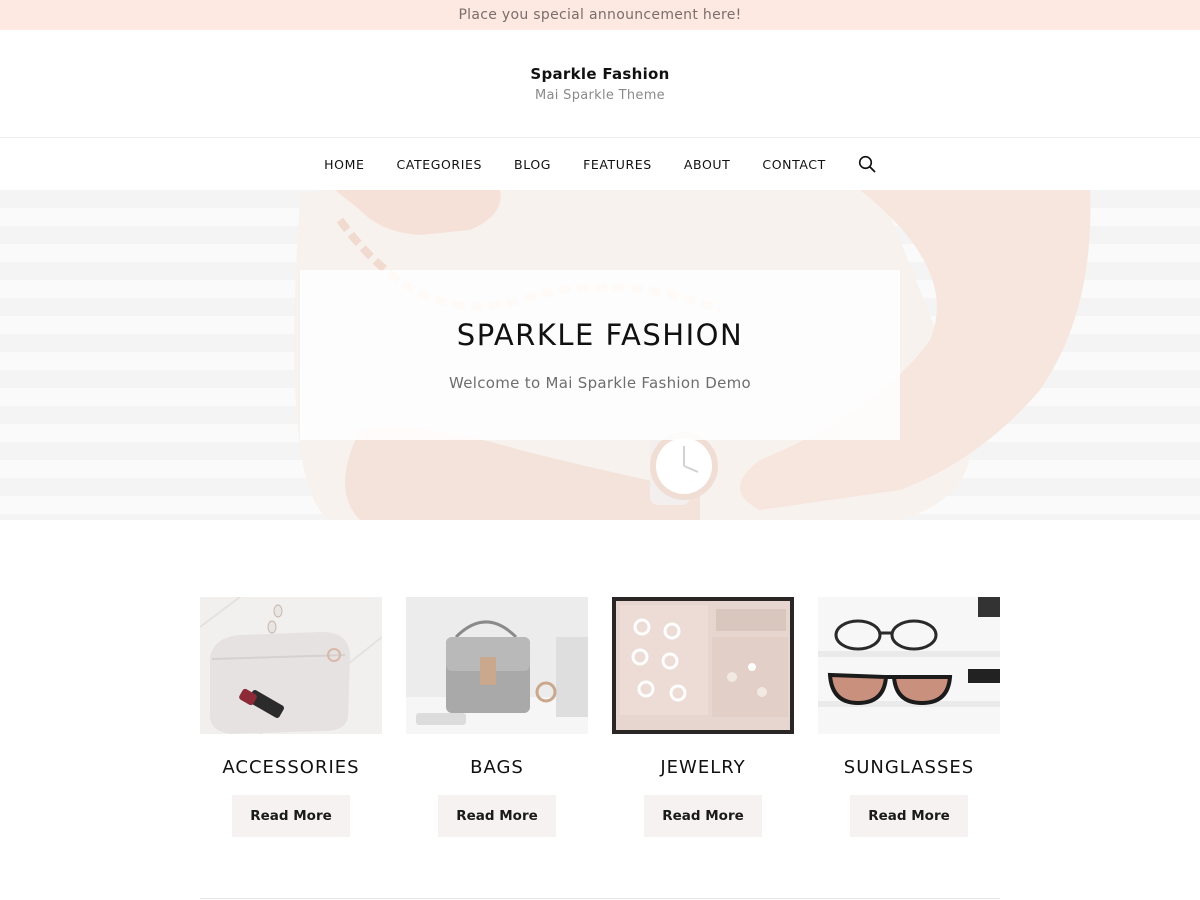 The height and width of the screenshot is (900, 1200). I want to click on search-button, so click(867, 164).